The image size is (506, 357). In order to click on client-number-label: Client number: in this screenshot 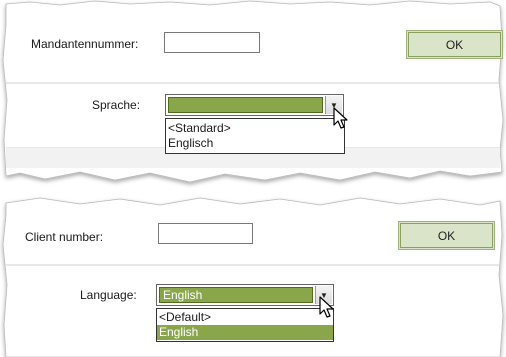, I will do `click(64, 237)`.